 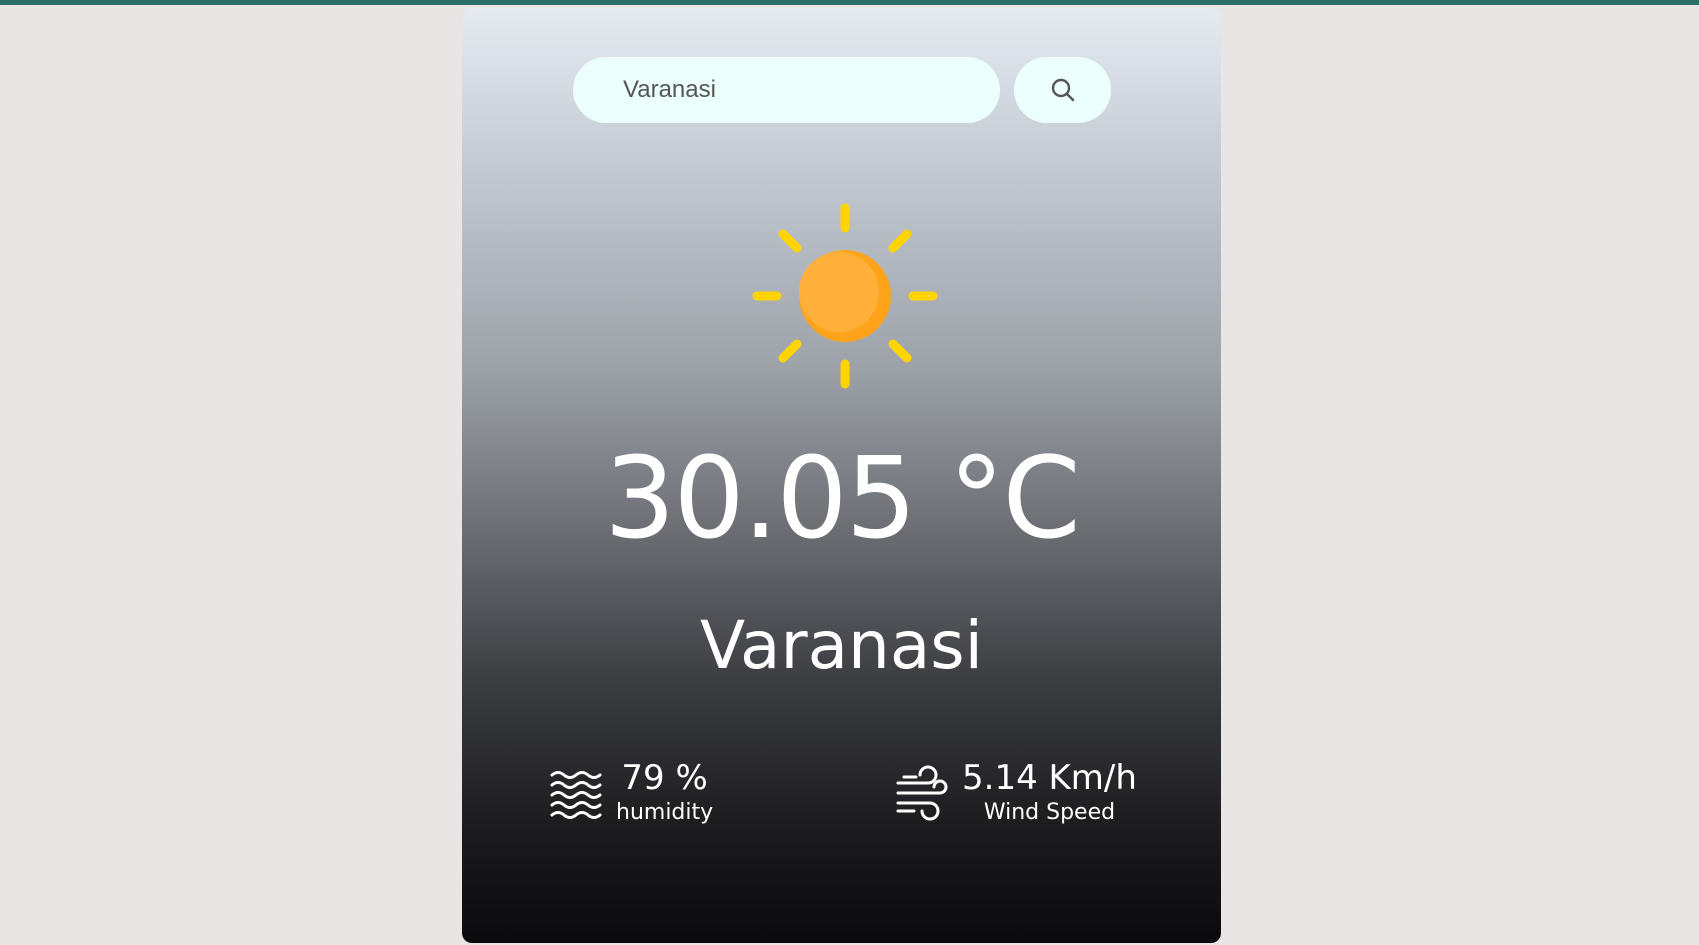 What do you see at coordinates (841, 645) in the screenshot?
I see `city-name: Varanasi` at bounding box center [841, 645].